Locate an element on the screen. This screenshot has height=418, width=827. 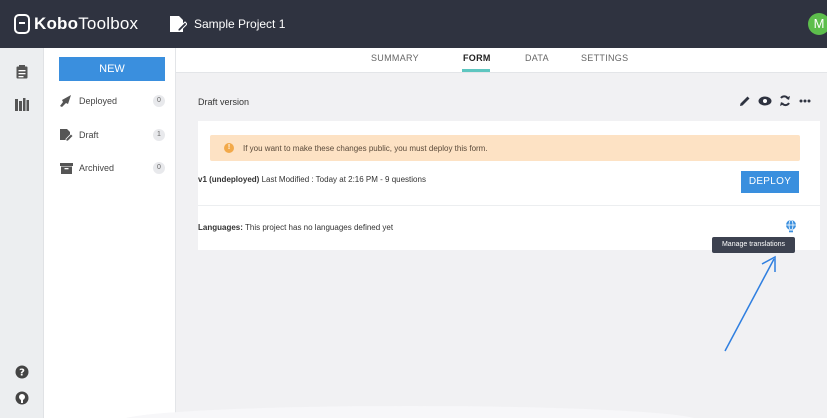
sidebar-item-draft: Draft 1 is located at coordinates (112, 135).